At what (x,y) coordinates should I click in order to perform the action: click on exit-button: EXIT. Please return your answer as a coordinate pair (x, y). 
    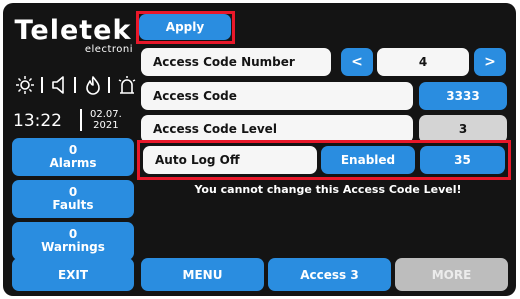
    Looking at the image, I should click on (73, 274).